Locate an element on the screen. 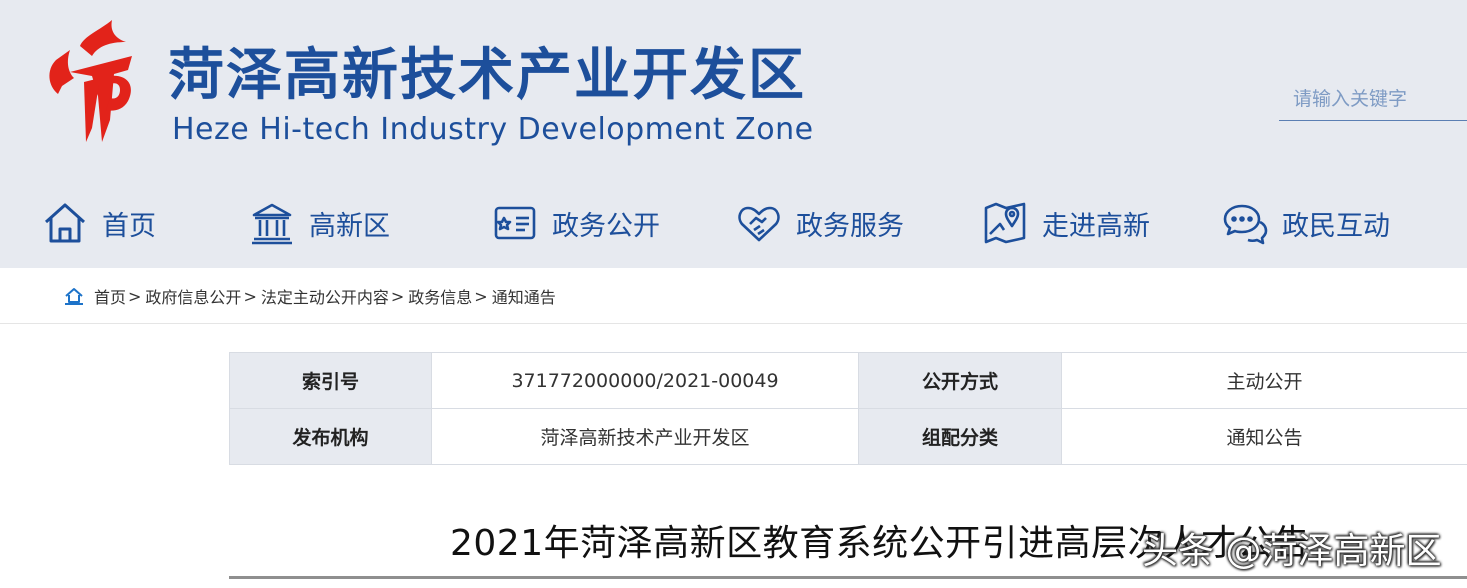 The width and height of the screenshot is (1467, 588). table-row: 发布机构 菏泽高新技术产业开发区 组配分类 通知公告 is located at coordinates (848, 436).